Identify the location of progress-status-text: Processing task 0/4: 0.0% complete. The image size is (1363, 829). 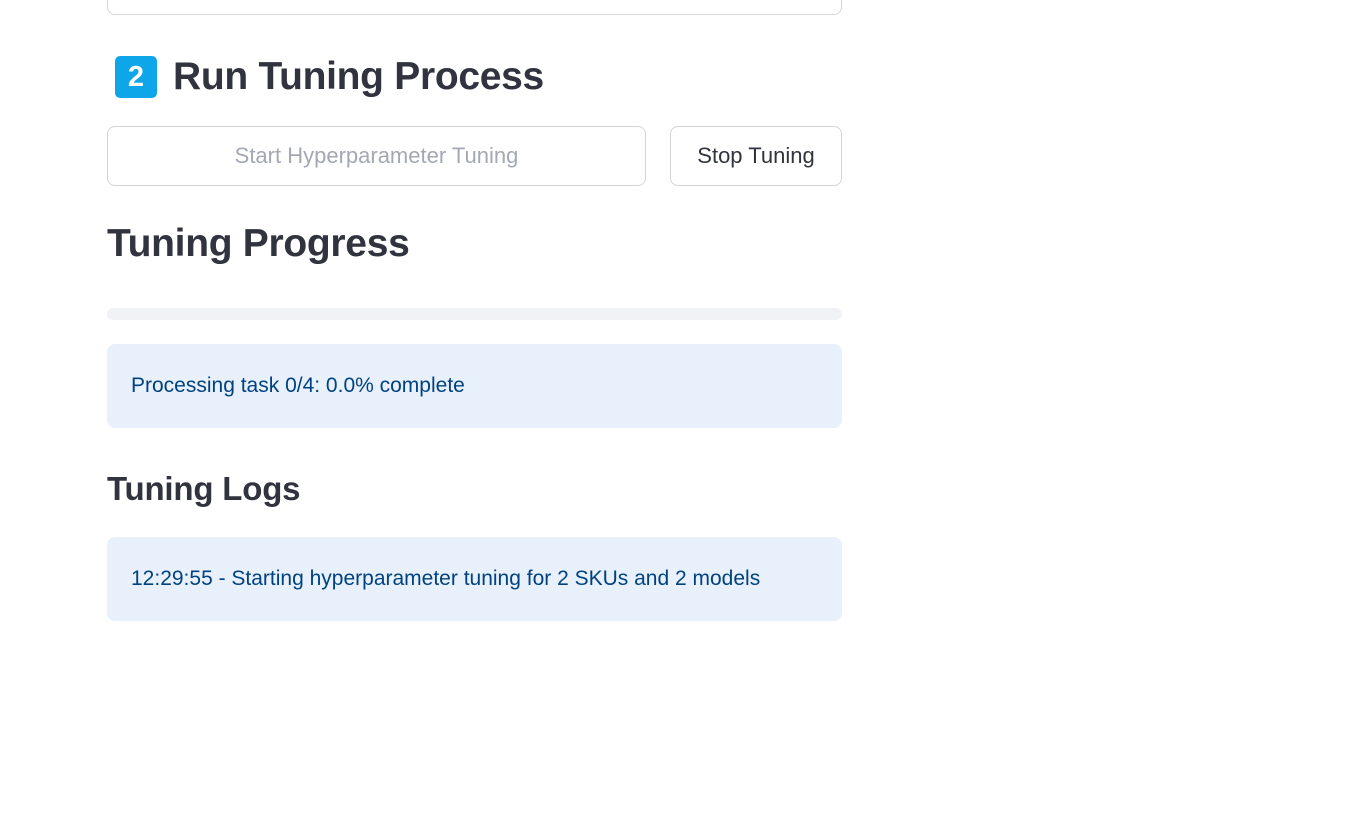
(298, 385).